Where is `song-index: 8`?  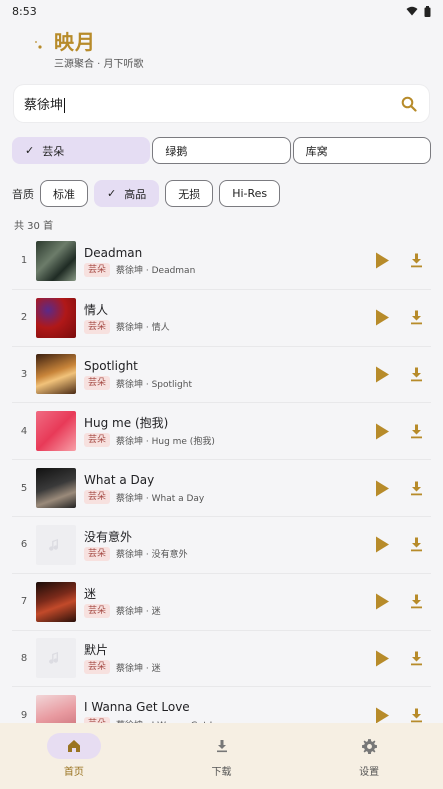
song-index: 8 is located at coordinates (24, 658).